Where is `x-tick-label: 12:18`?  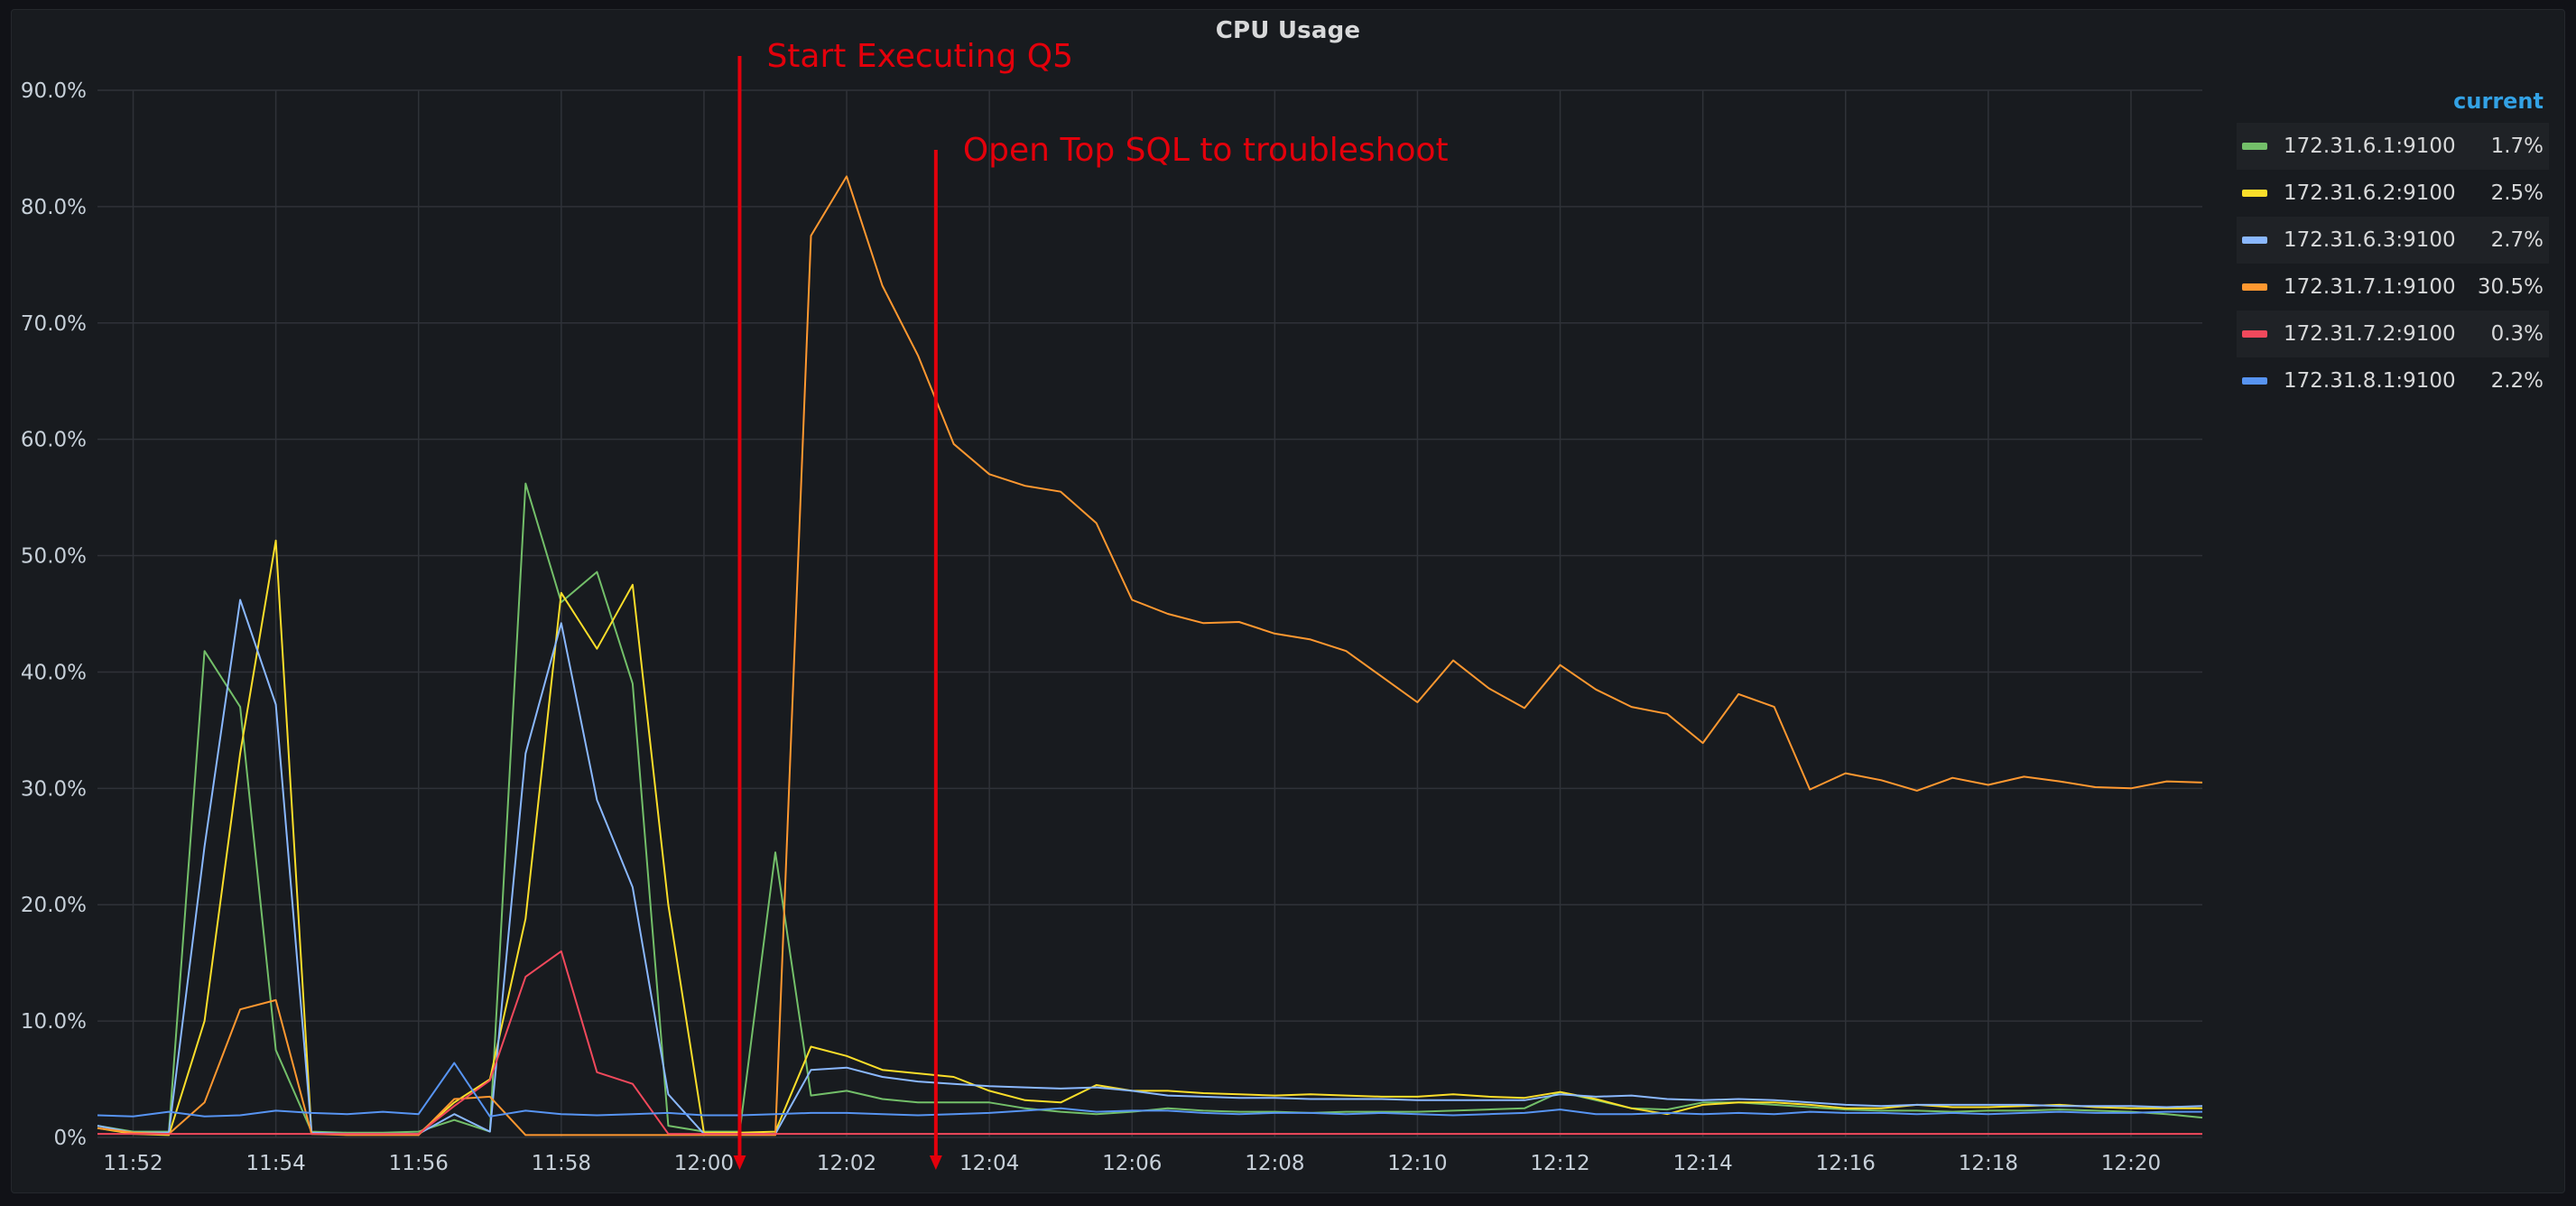
x-tick-label: 12:18 is located at coordinates (1988, 1164).